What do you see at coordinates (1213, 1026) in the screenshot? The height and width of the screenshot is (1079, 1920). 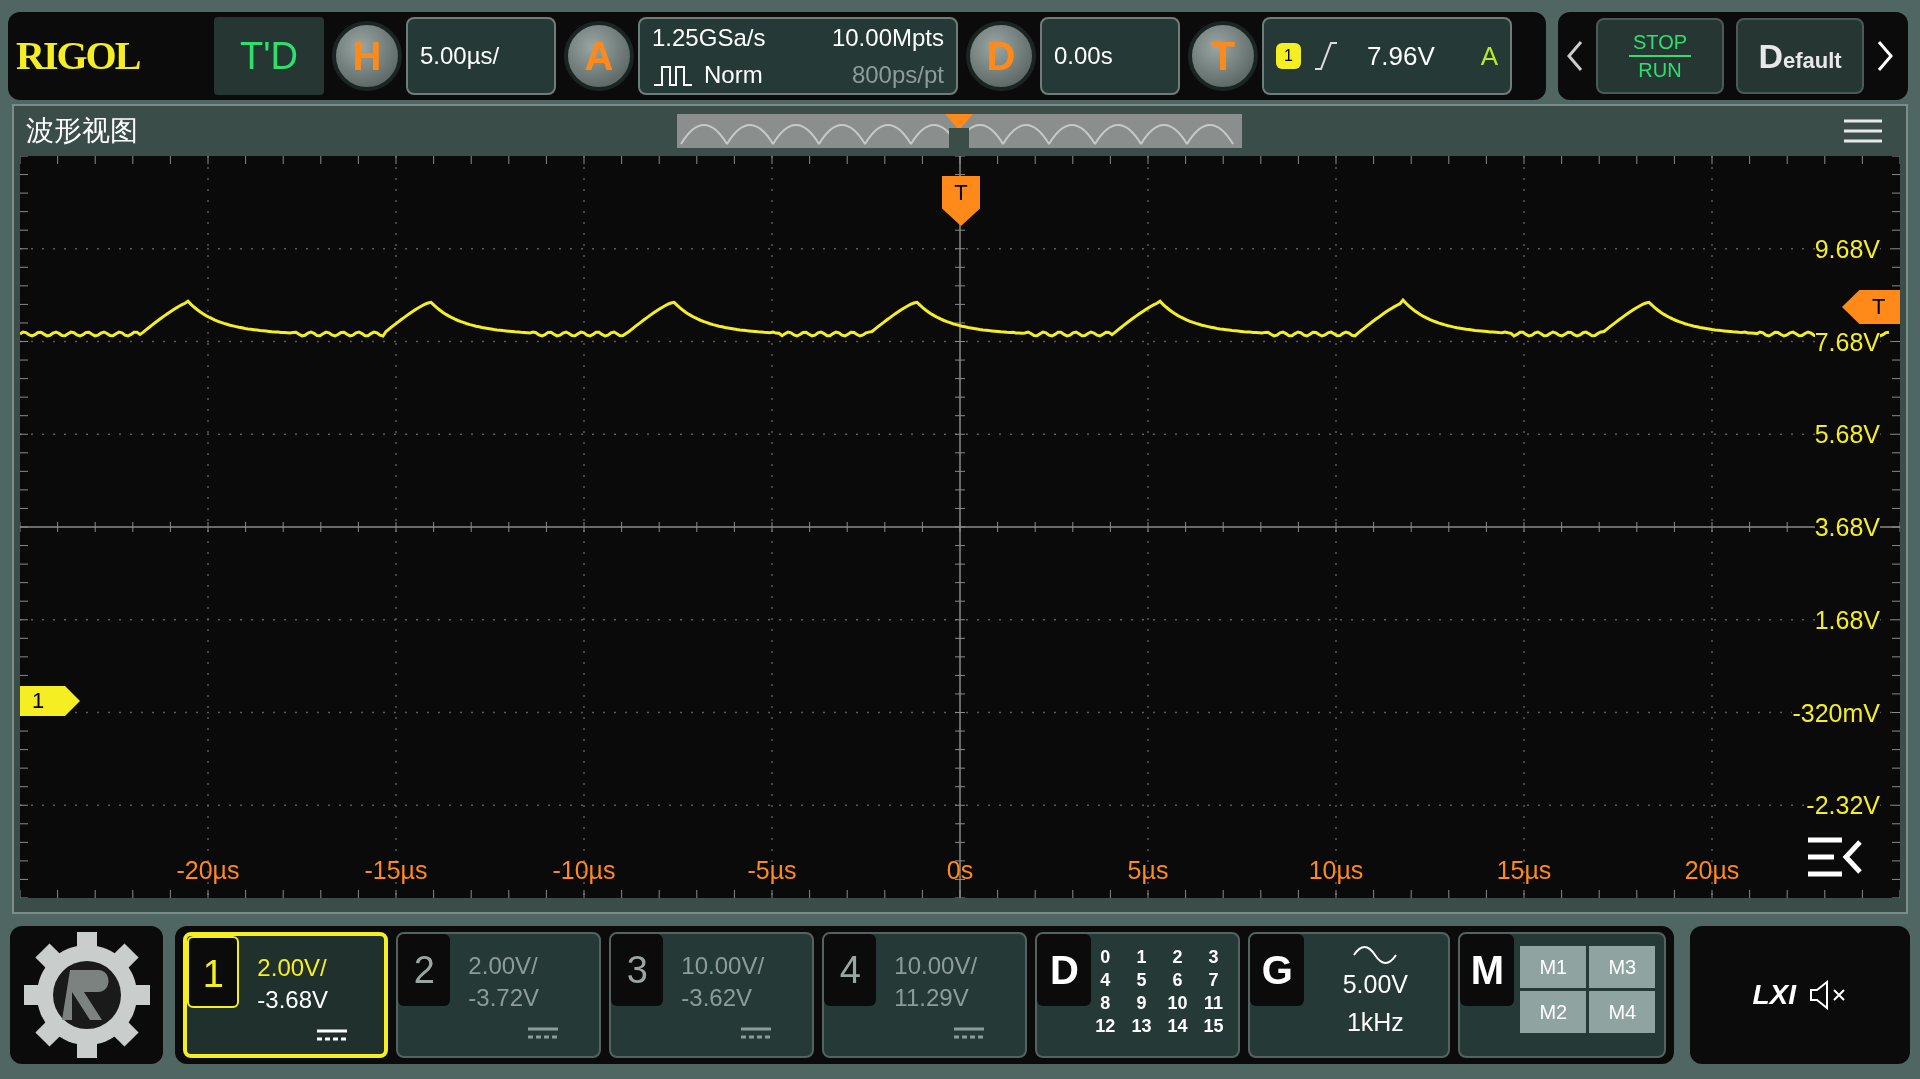 I see `digital-channel: 15` at bounding box center [1213, 1026].